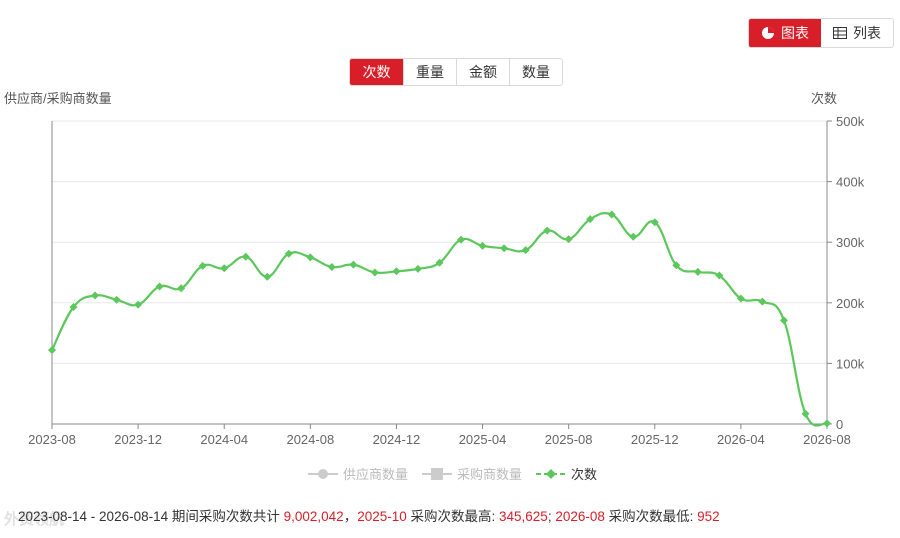 This screenshot has height=538, width=900. Describe the element at coordinates (310, 439) in the screenshot. I see `x-tick-label: 2024-08` at that location.